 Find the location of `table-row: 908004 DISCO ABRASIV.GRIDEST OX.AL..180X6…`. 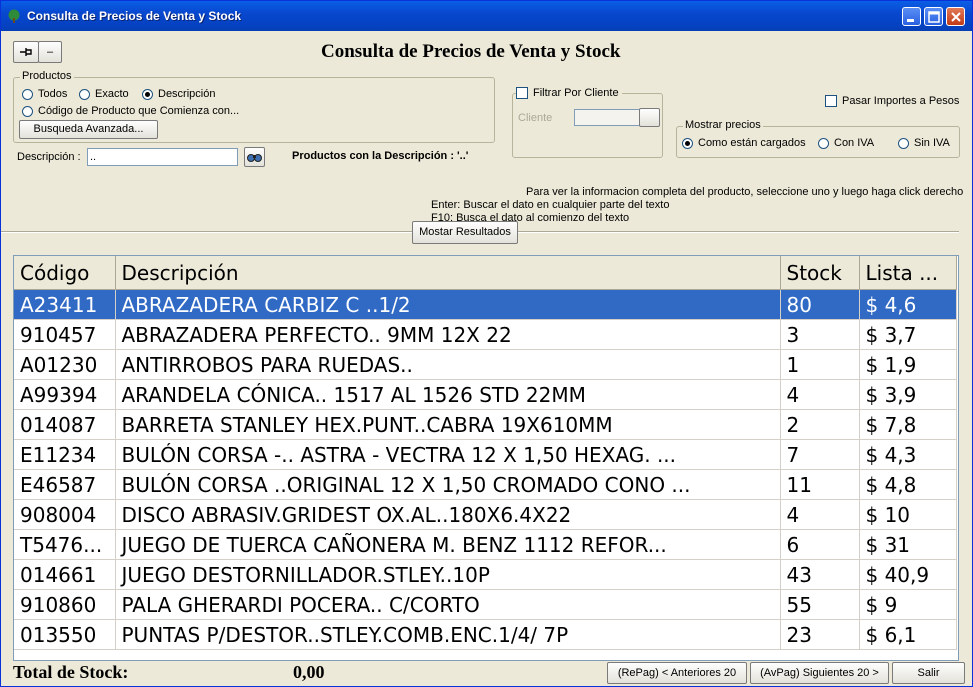

table-row: 908004 DISCO ABRASIV.GRIDEST OX.AL..180X6… is located at coordinates (485, 514).